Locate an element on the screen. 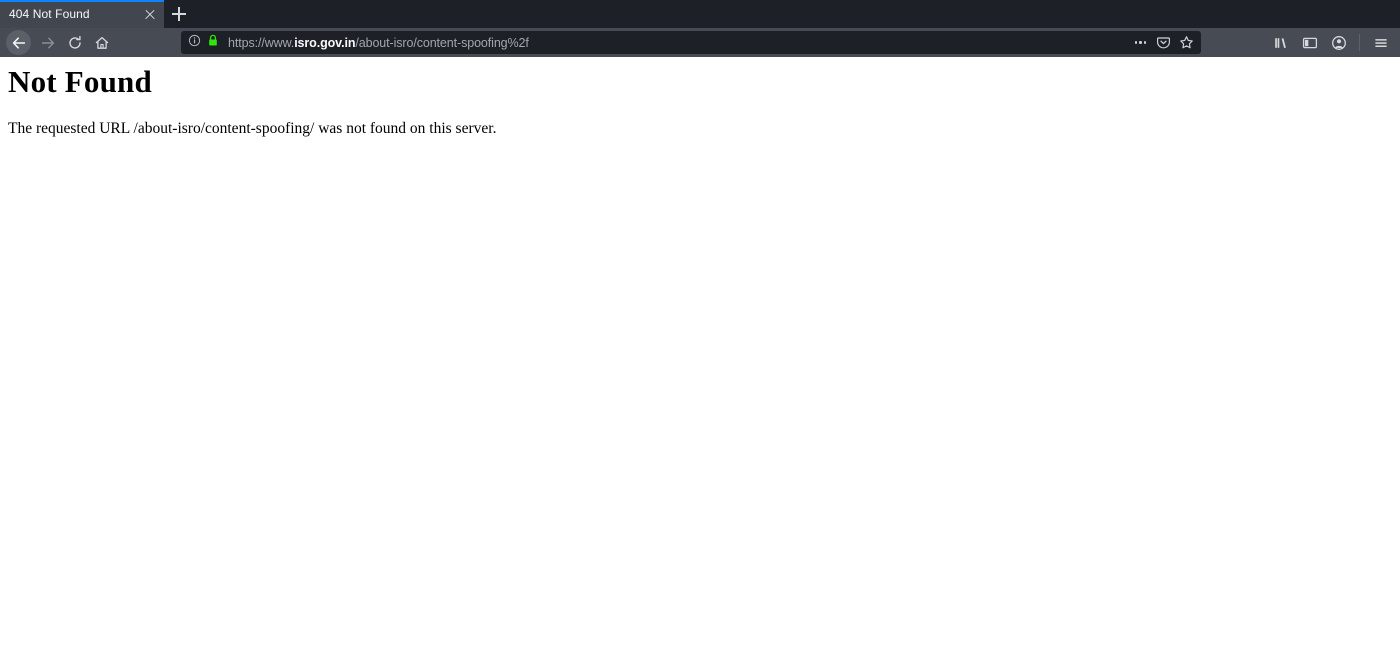 Image resolution: width=1400 pixels, height=668 pixels. toolbar-right-group is located at coordinates (1330, 42).